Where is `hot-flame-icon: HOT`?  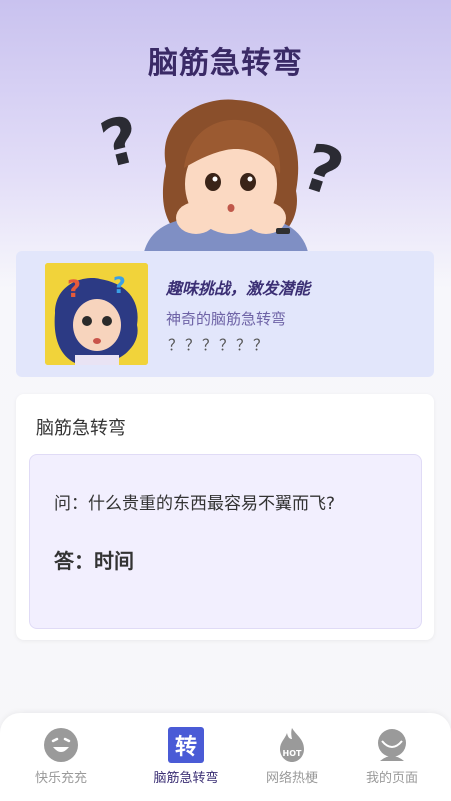
hot-flame-icon: HOT is located at coordinates (292, 745).